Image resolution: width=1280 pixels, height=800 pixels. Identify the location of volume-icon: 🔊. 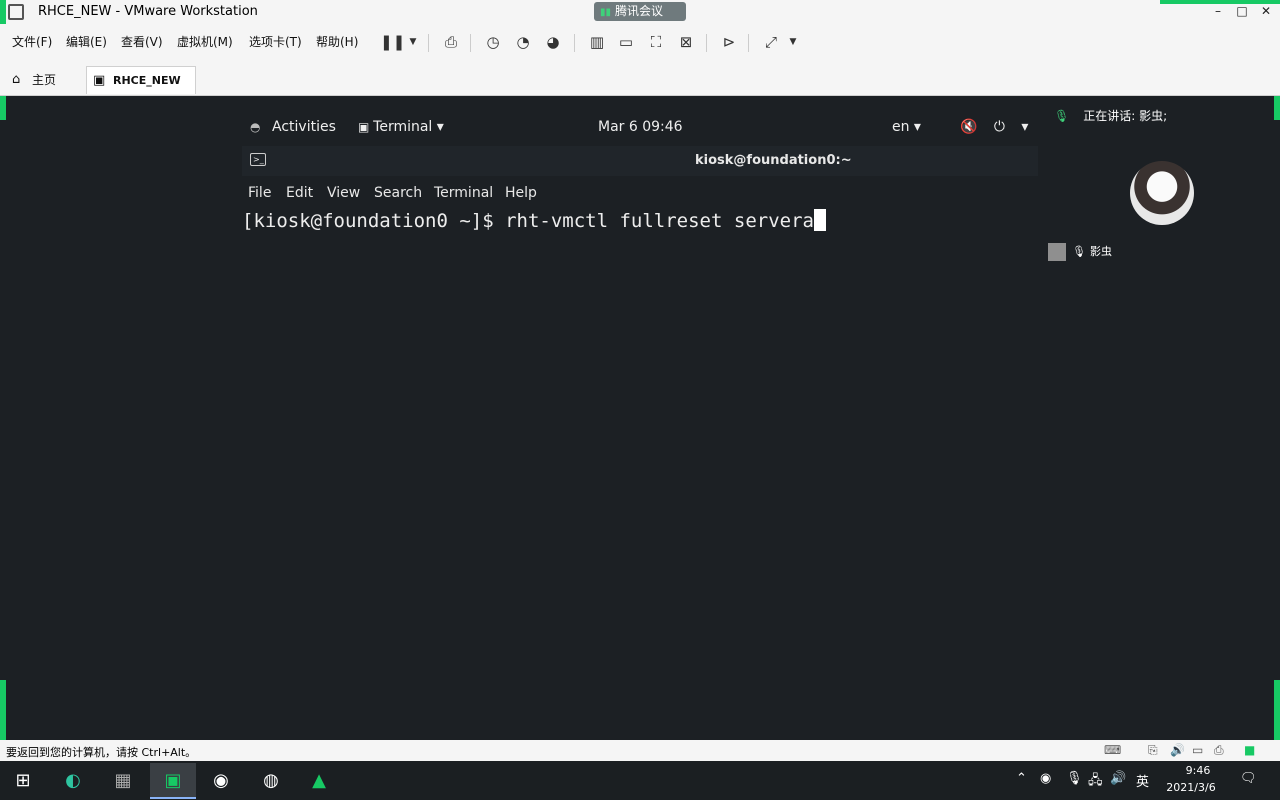
(1118, 778).